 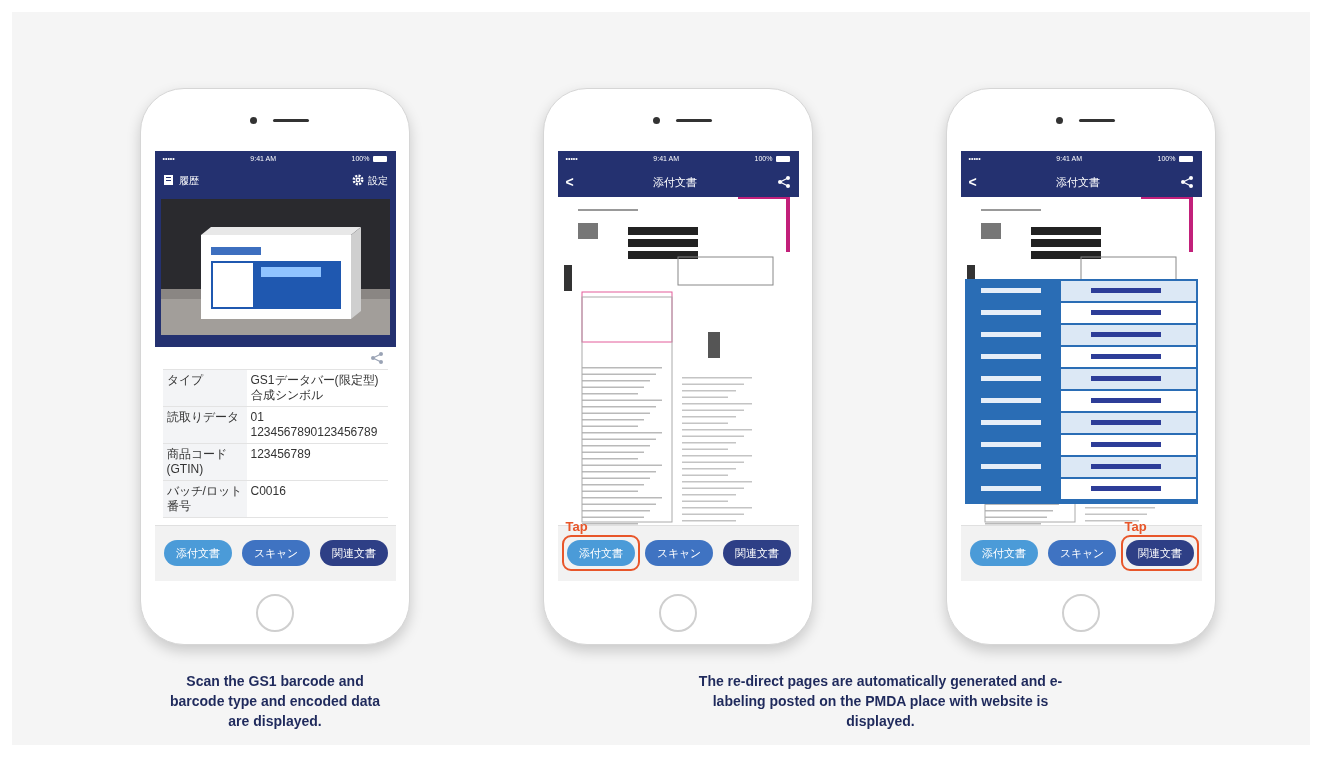 What do you see at coordinates (314, 425) in the screenshot?
I see `row-value: 01 1234567890123456789` at bounding box center [314, 425].